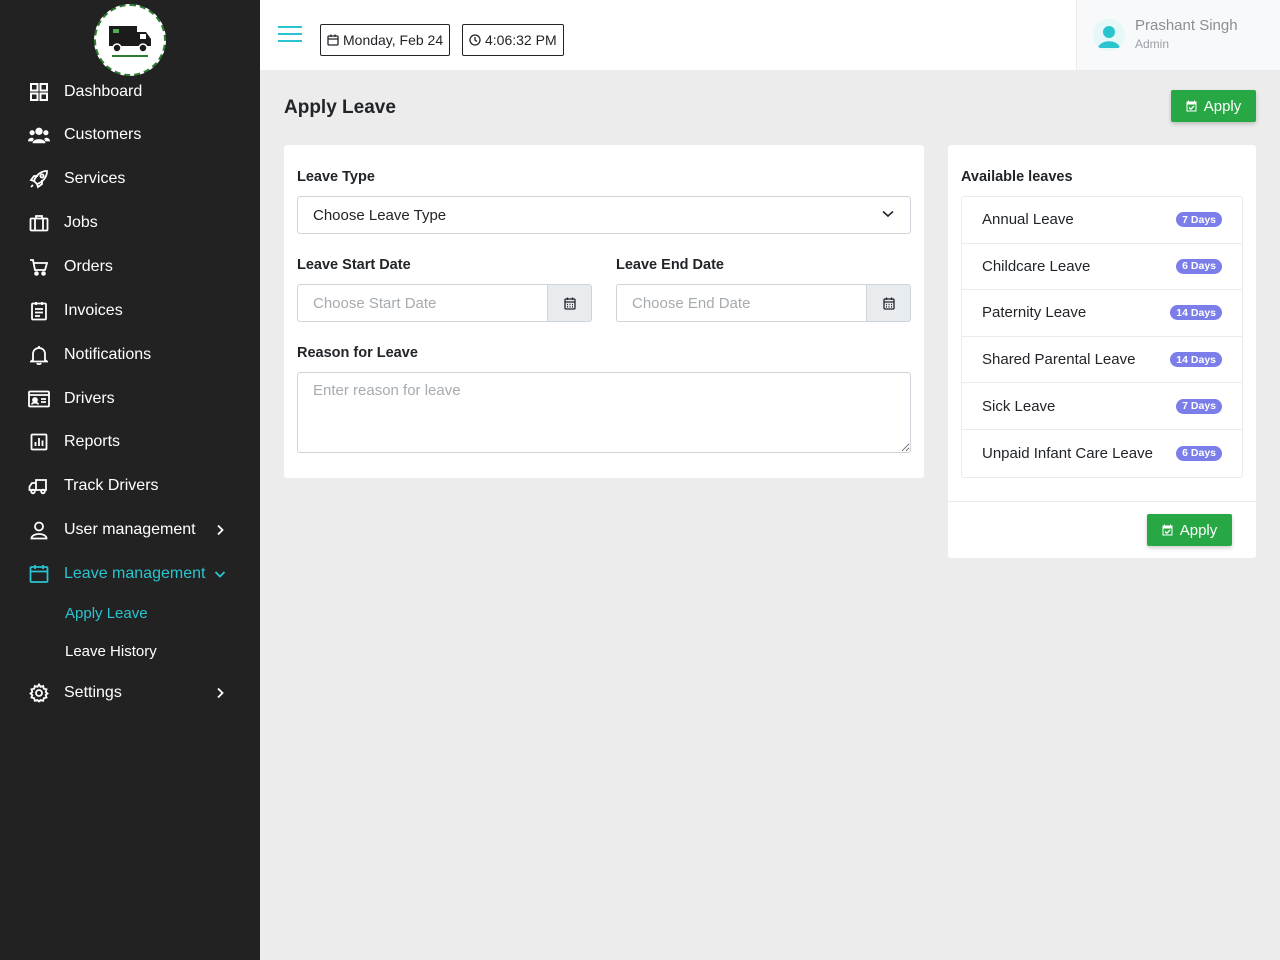 The height and width of the screenshot is (960, 1280). Describe the element at coordinates (39, 442) in the screenshot. I see `bar-chart-icon` at that location.